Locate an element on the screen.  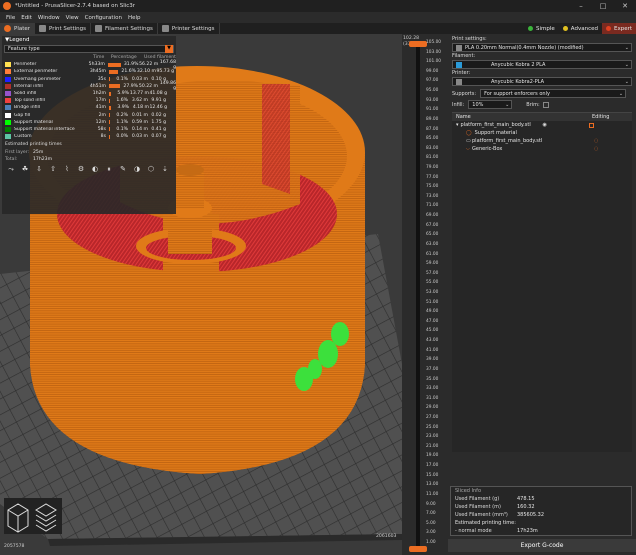
mode-simple: Simple is located at coordinates (541, 28).